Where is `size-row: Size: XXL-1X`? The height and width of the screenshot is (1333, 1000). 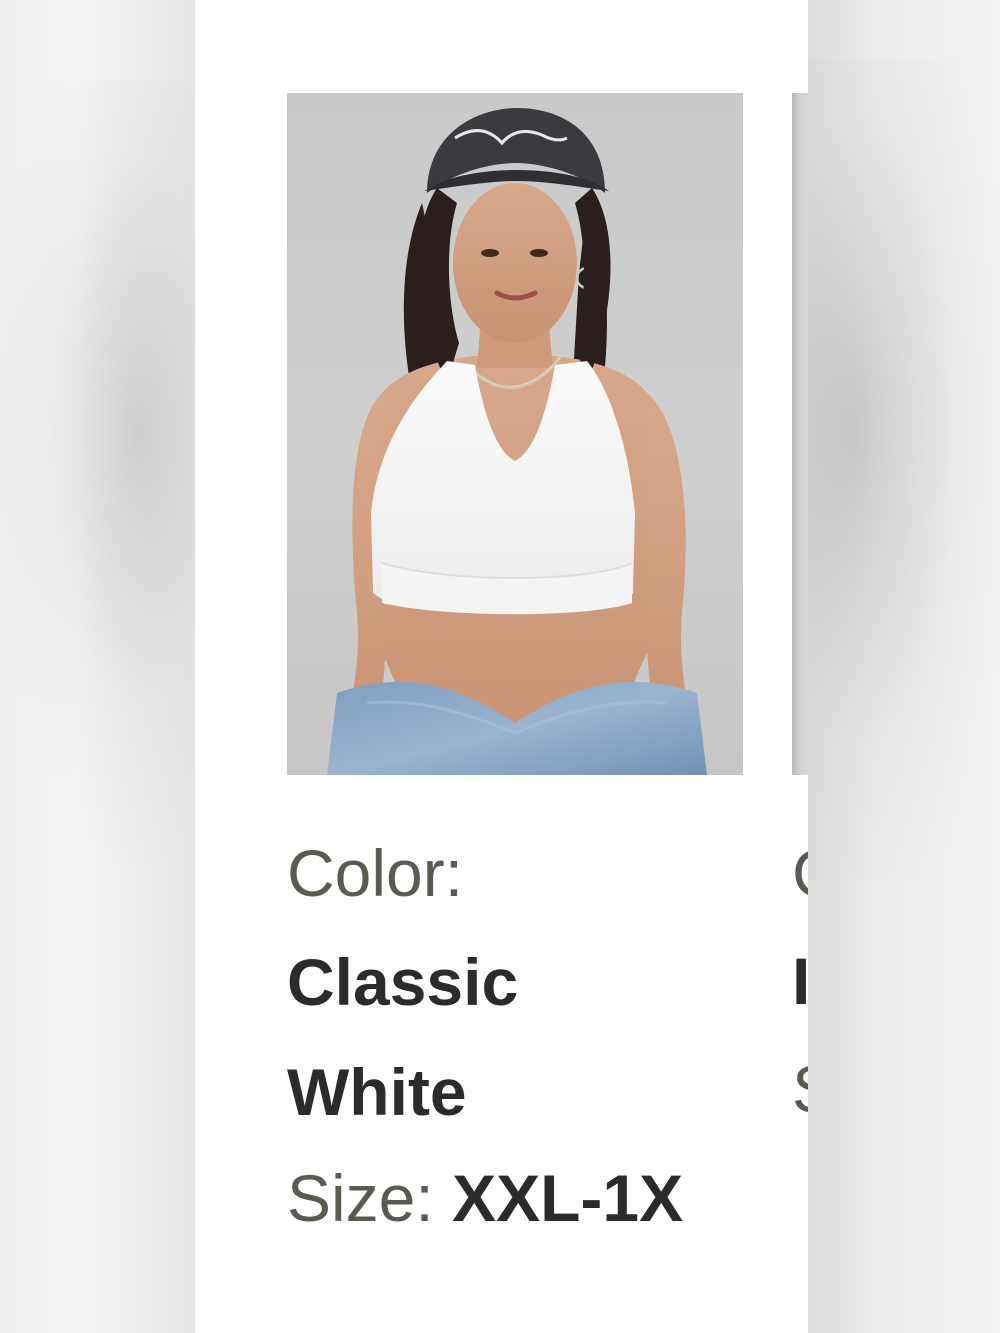
size-row: Size: XXL-1X is located at coordinates (515, 1198).